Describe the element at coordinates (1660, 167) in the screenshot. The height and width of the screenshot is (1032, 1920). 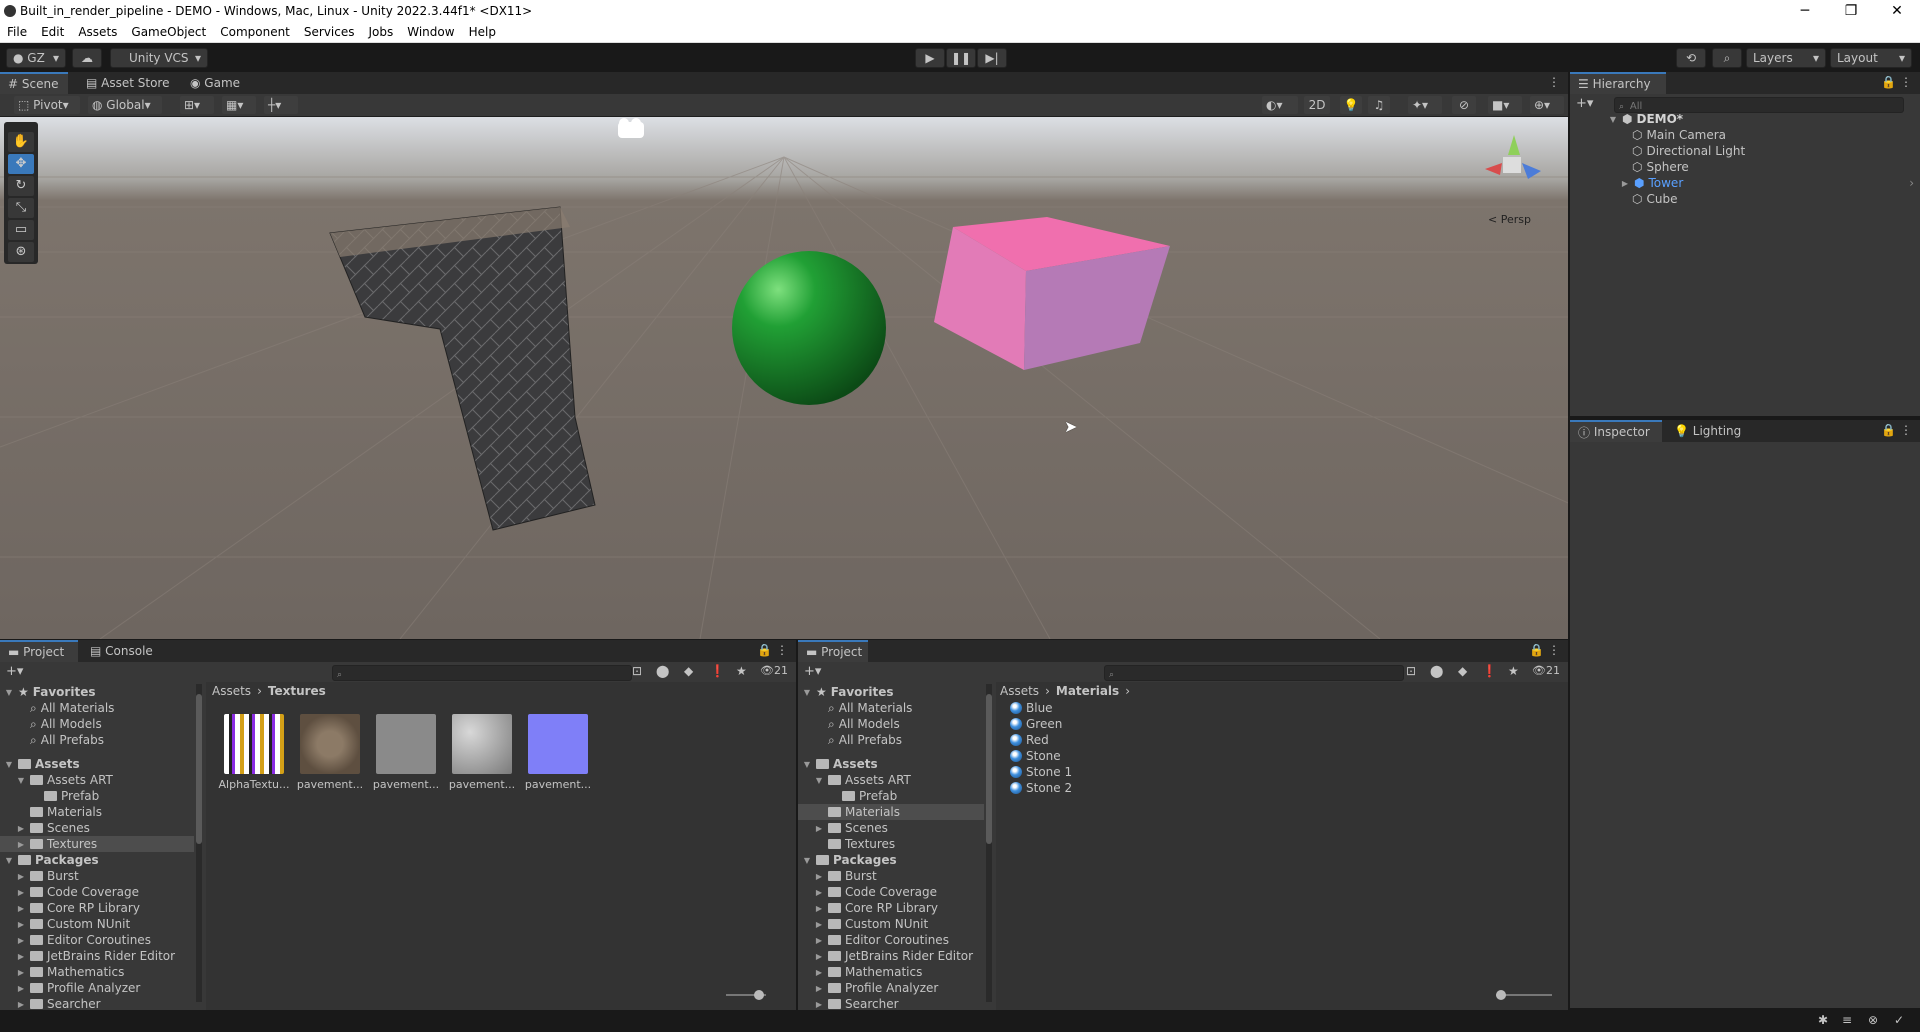
I see `hierarchy-item-sphere: ⬡ Sphere` at that location.